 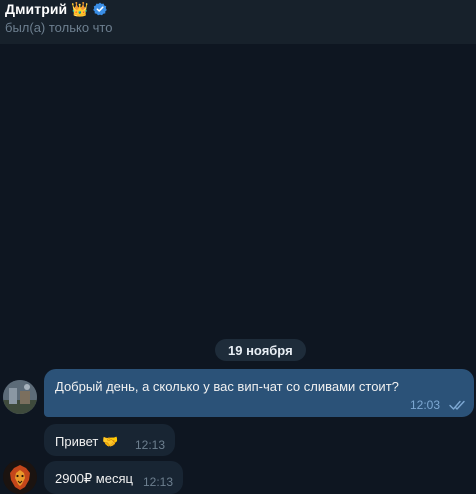 What do you see at coordinates (99, 9) in the screenshot?
I see `verified-badge-icon` at bounding box center [99, 9].